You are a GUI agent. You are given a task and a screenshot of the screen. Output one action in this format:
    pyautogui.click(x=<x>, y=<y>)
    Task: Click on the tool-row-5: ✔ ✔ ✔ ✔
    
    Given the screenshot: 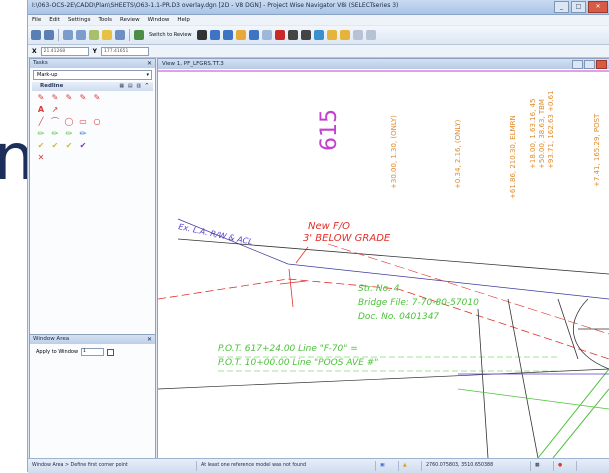 What is the action you would take?
    pyautogui.click(x=92, y=145)
    